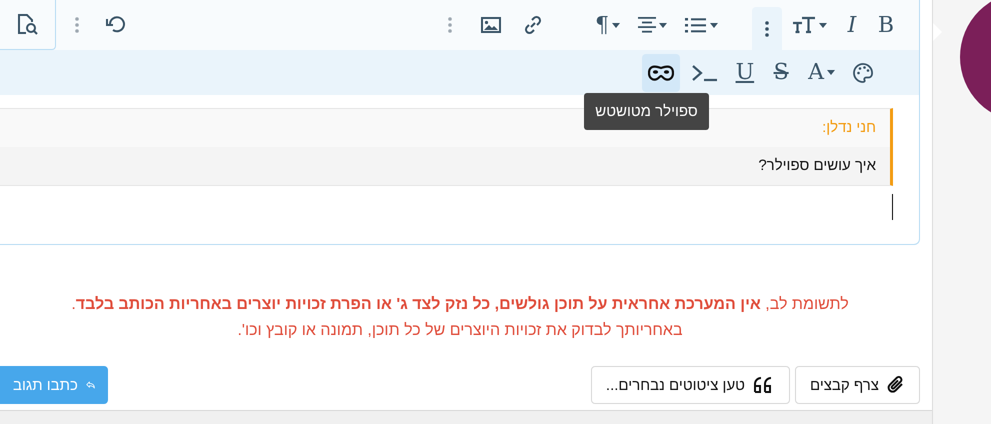 Image resolution: width=991 pixels, height=424 pixels. I want to click on attach-files-button: צרף קבצים, so click(857, 385).